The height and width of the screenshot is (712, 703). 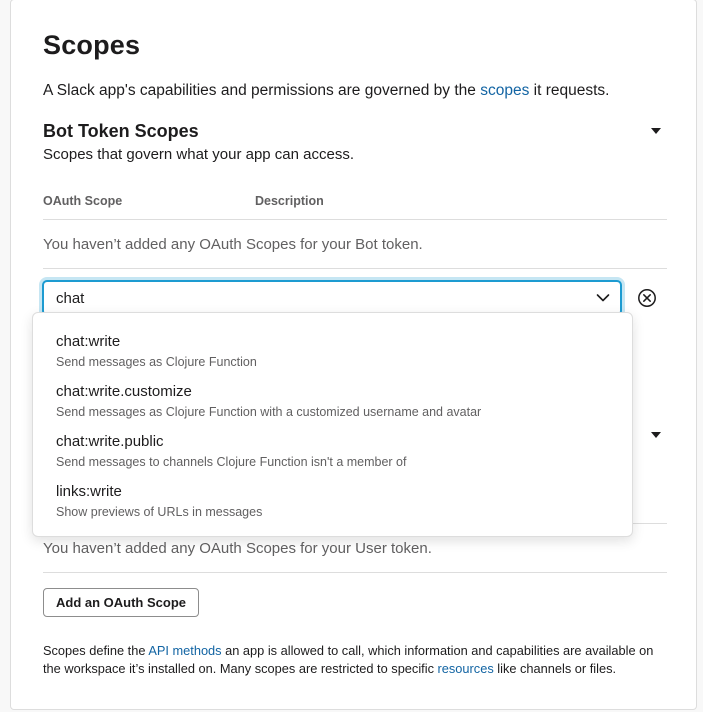 What do you see at coordinates (70, 298) in the screenshot?
I see `scope-search-input: chat` at bounding box center [70, 298].